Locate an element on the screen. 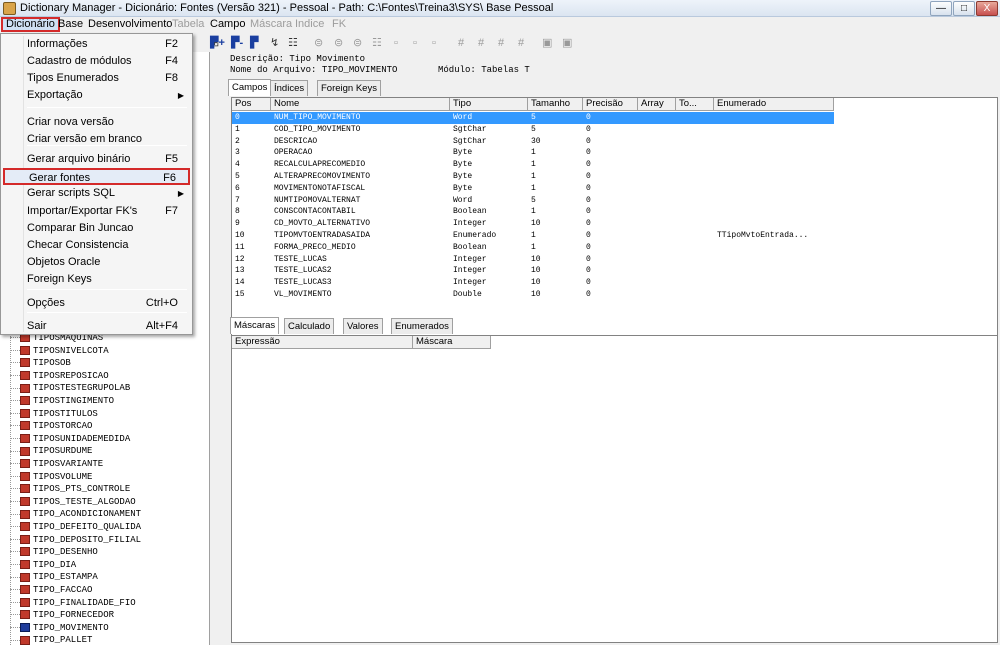 The width and height of the screenshot is (1000, 645). menu-item-informacoes: Informações F2 is located at coordinates (96, 44).